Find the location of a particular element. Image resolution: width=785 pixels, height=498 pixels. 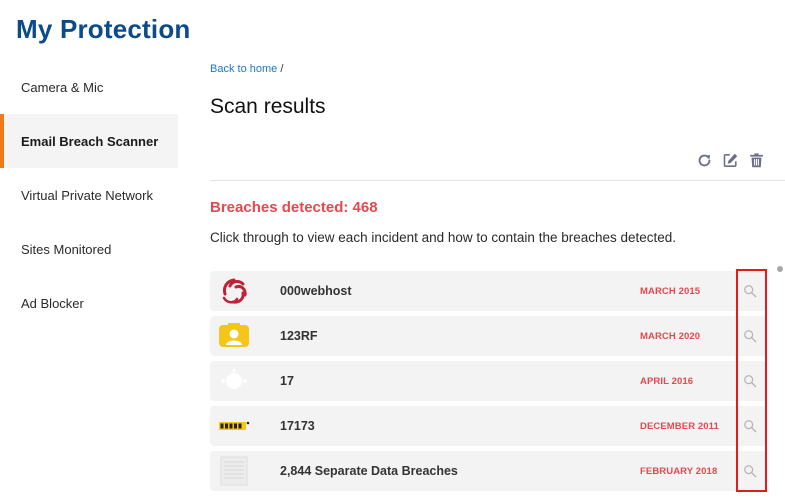

17-logo is located at coordinates (234, 381).